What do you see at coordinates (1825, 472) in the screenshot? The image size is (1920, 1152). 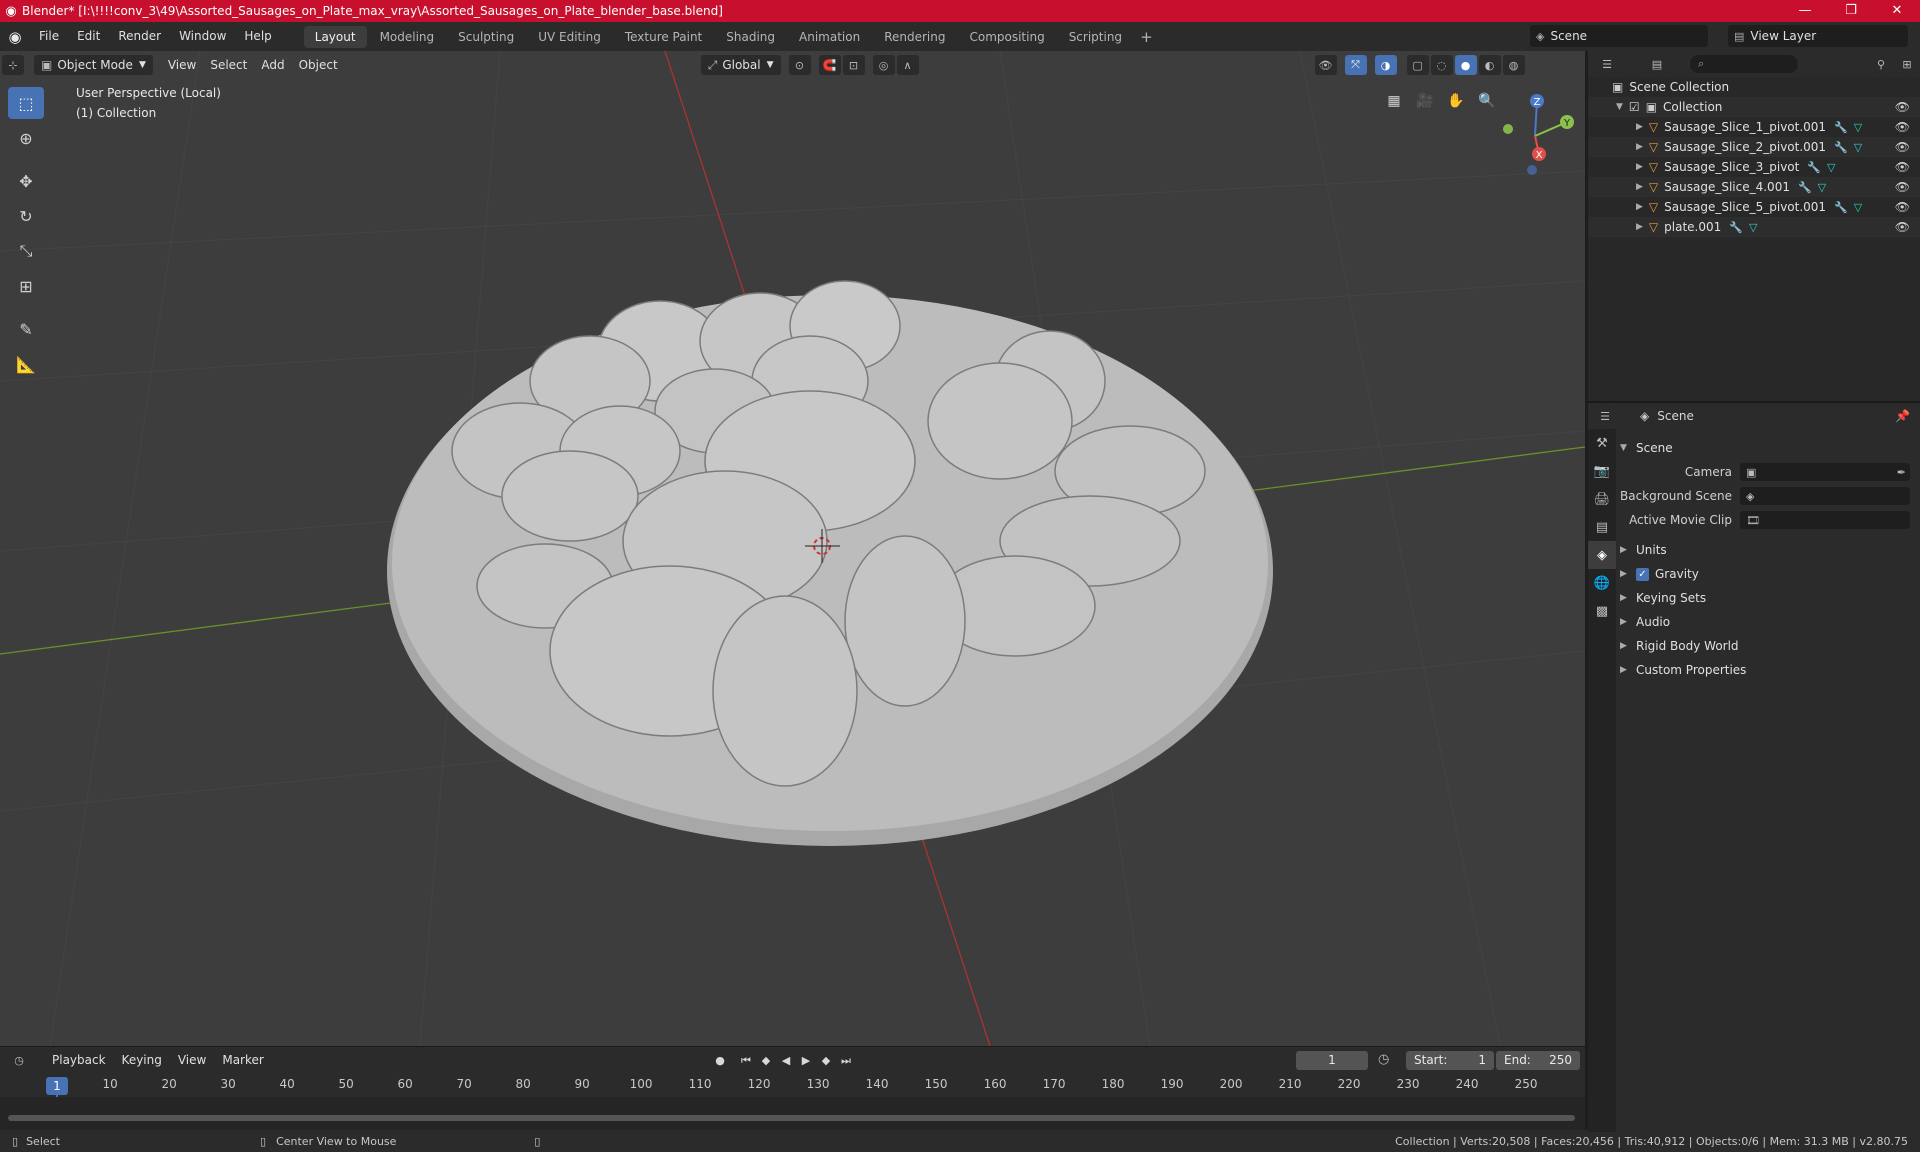 I see `camera-field: ▣ ✒` at bounding box center [1825, 472].